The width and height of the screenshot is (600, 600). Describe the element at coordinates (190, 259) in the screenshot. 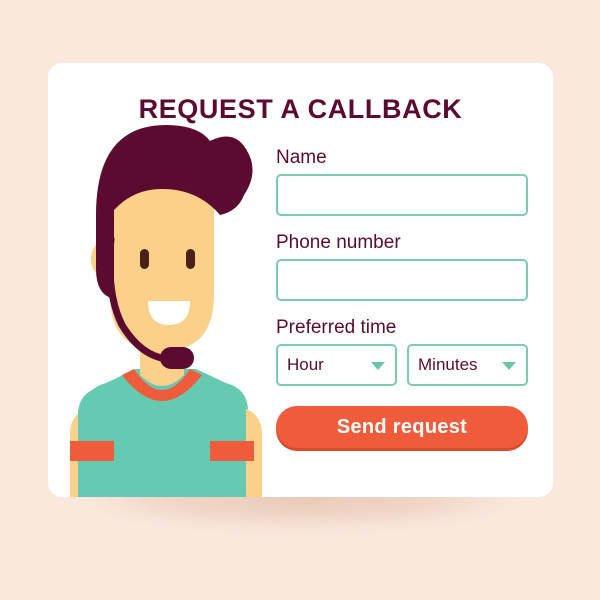

I see `right-eye` at that location.